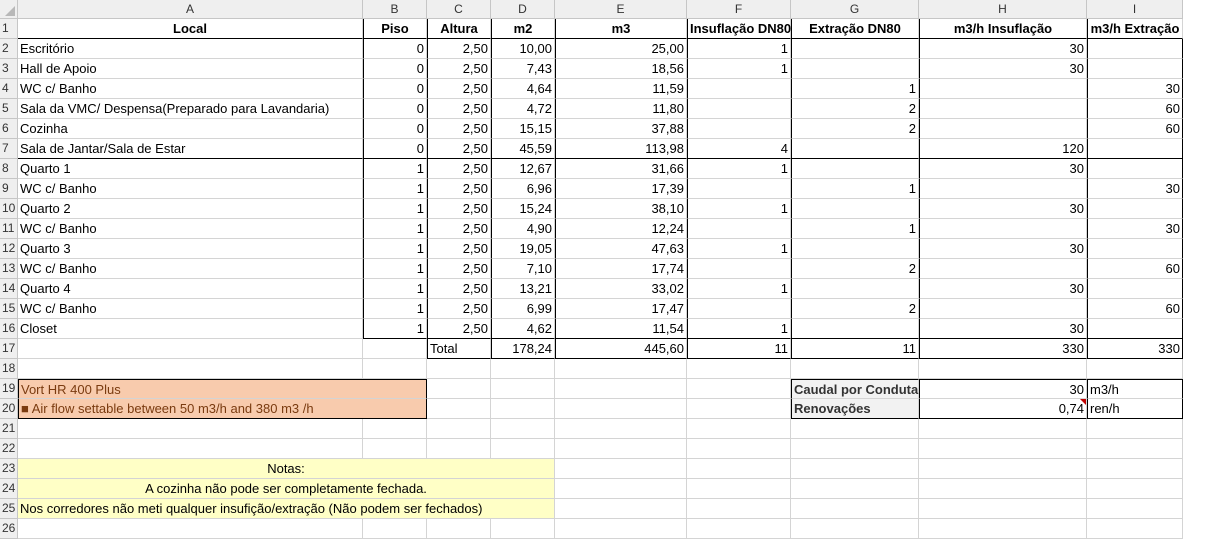 This screenshot has width=1214, height=539. I want to click on value-cell: 47,63, so click(621, 249).